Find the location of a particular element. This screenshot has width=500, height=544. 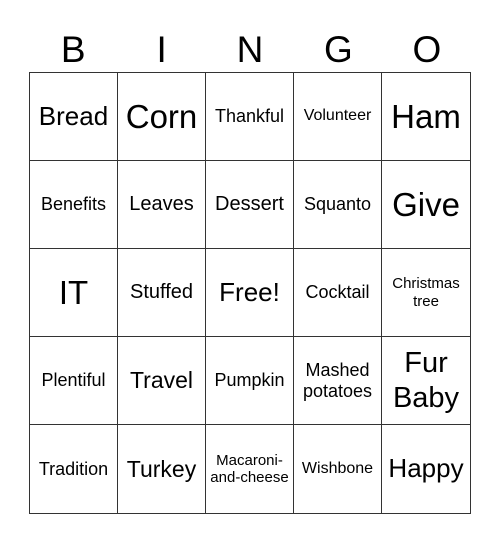

bingo-cell: Plentiful is located at coordinates (74, 381).